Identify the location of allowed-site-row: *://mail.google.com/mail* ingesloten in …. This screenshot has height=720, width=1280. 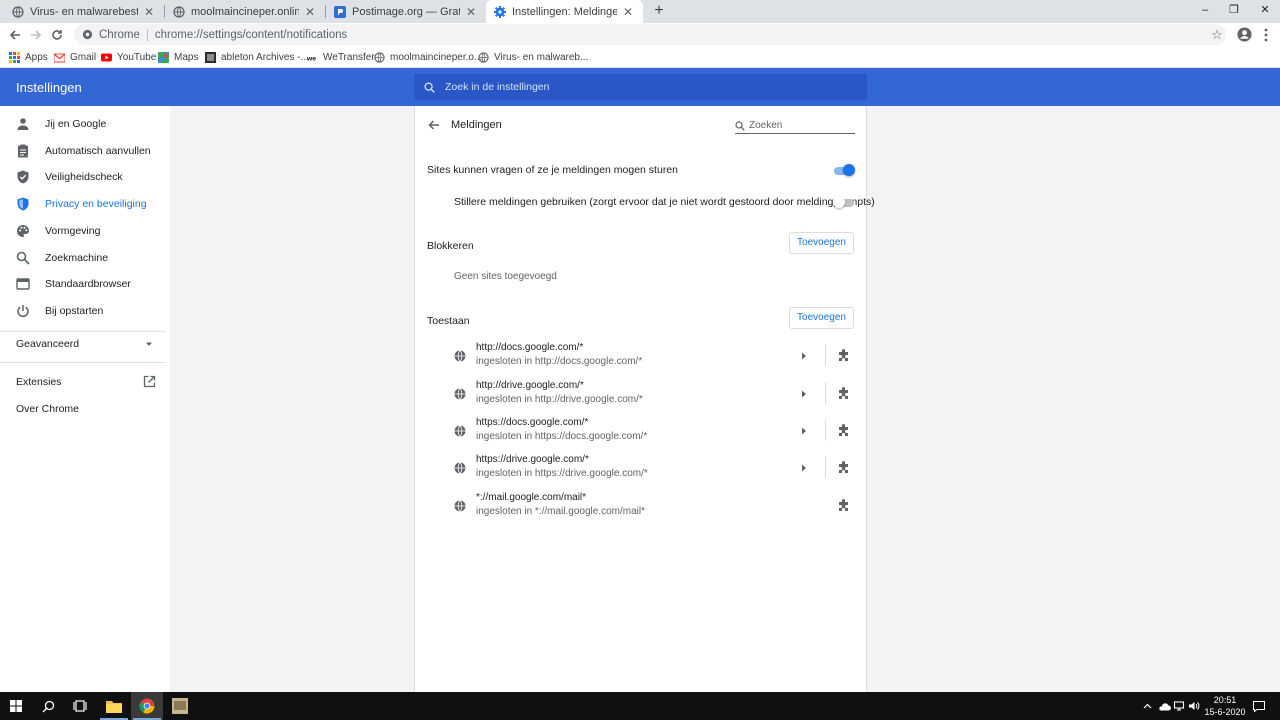
(641, 506).